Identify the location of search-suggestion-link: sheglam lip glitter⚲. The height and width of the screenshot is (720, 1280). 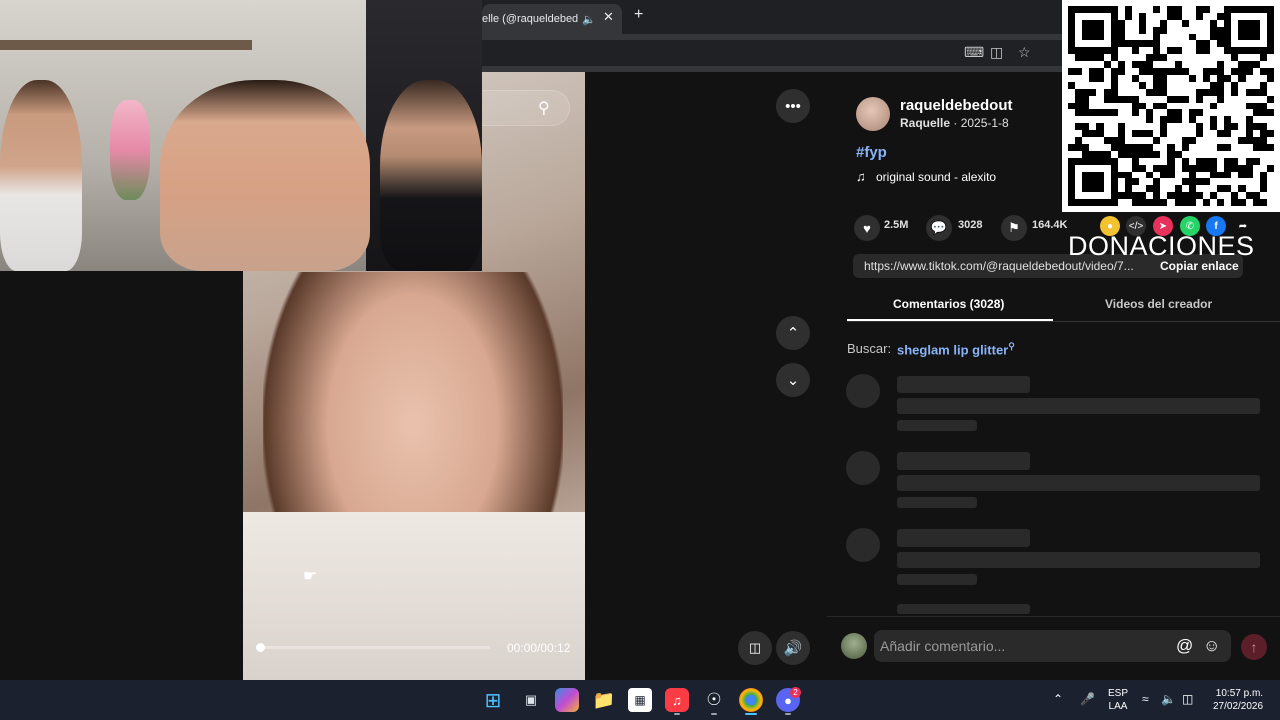
(956, 349).